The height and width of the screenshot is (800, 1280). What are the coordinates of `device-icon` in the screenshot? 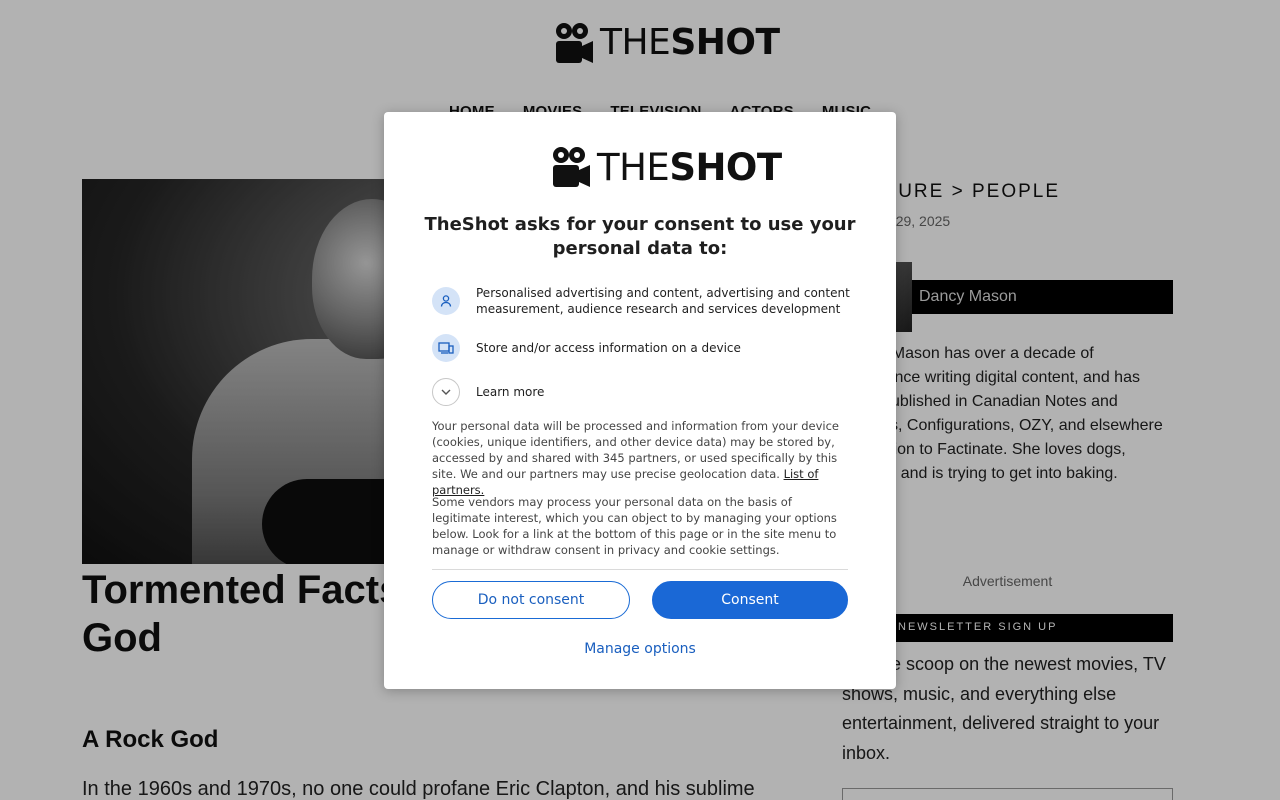 It's located at (446, 348).